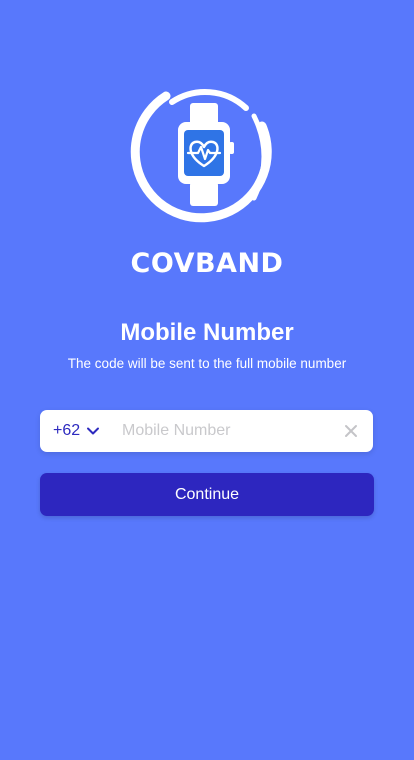  I want to click on covband-logo, so click(202, 158).